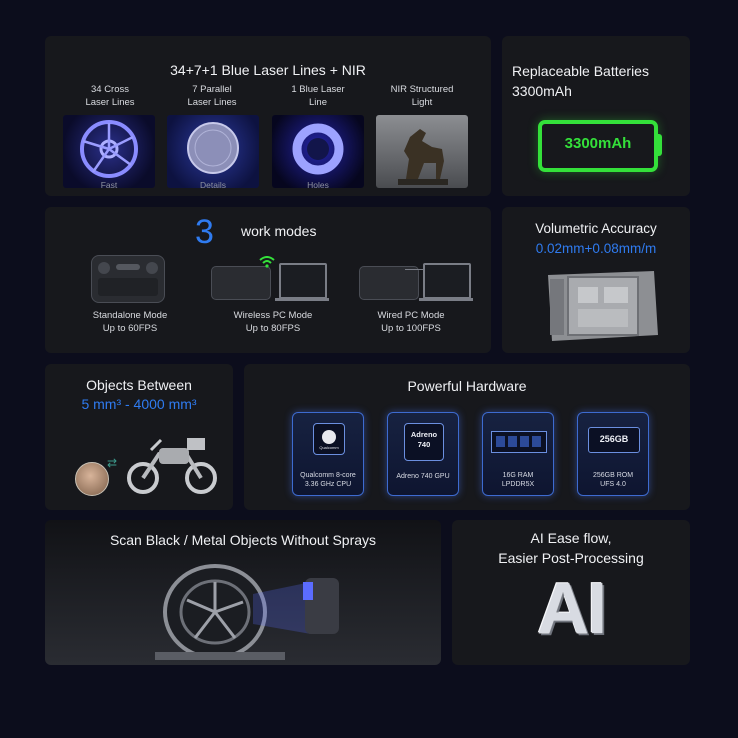 The width and height of the screenshot is (738, 738). Describe the element at coordinates (601, 307) in the screenshot. I see `accuracy-part-image` at that location.